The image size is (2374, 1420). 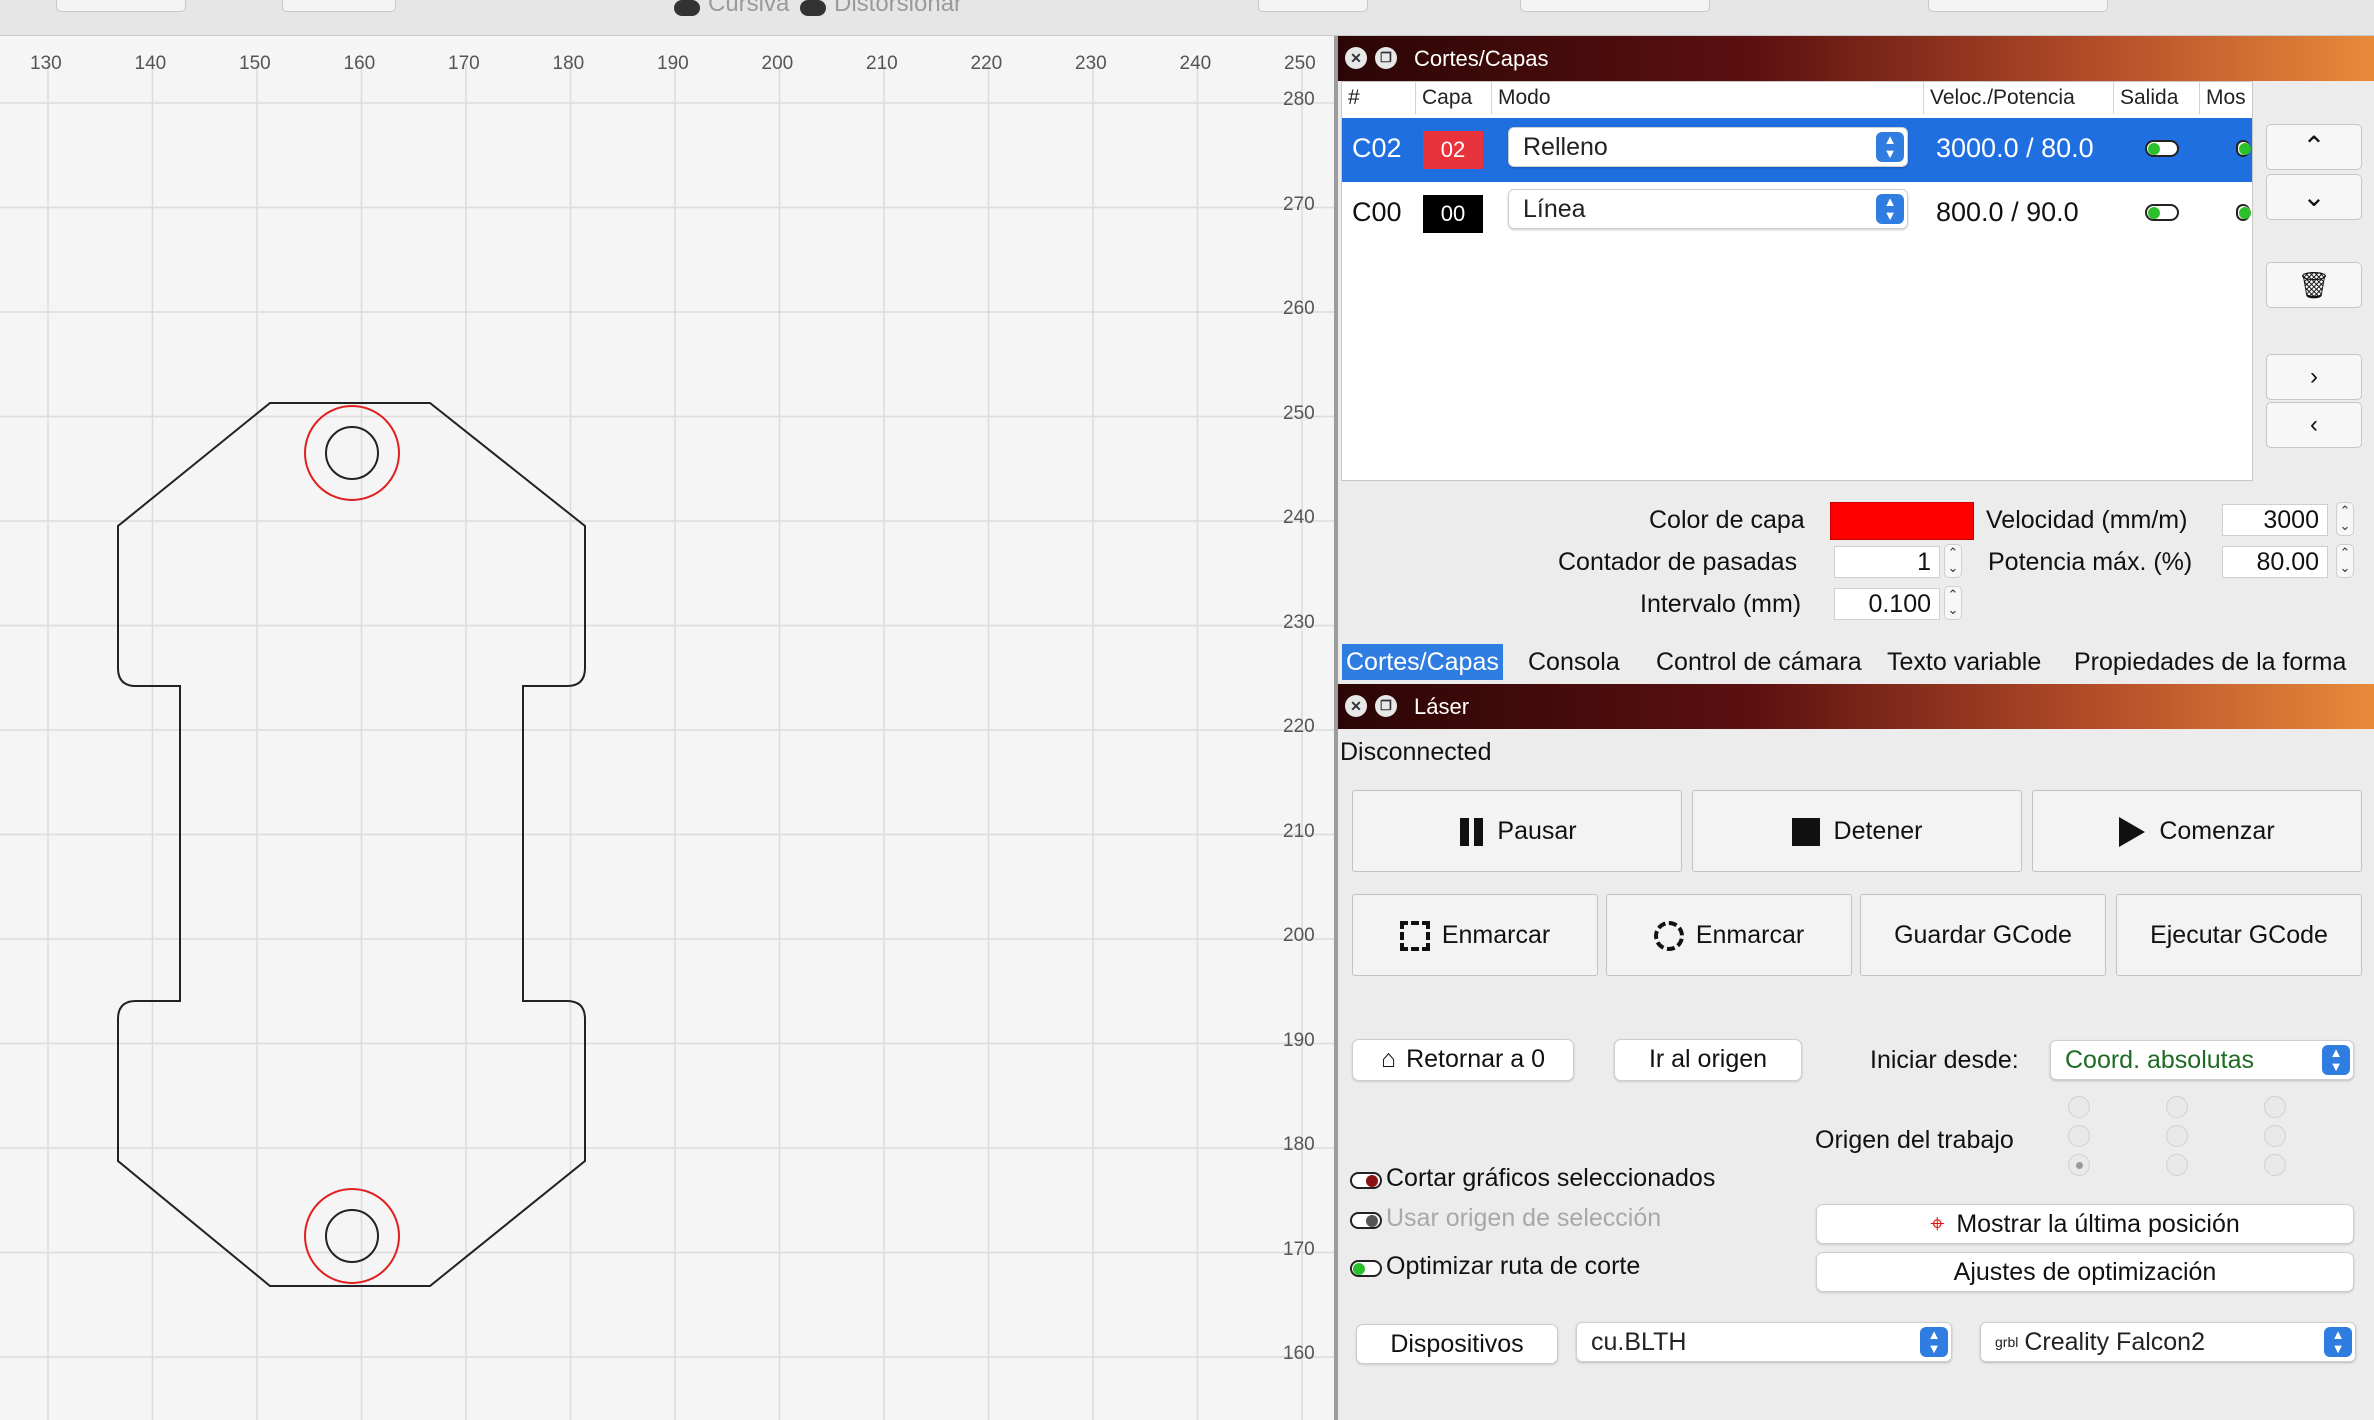 What do you see at coordinates (1902, 521) in the screenshot?
I see `layer-color-swatch` at bounding box center [1902, 521].